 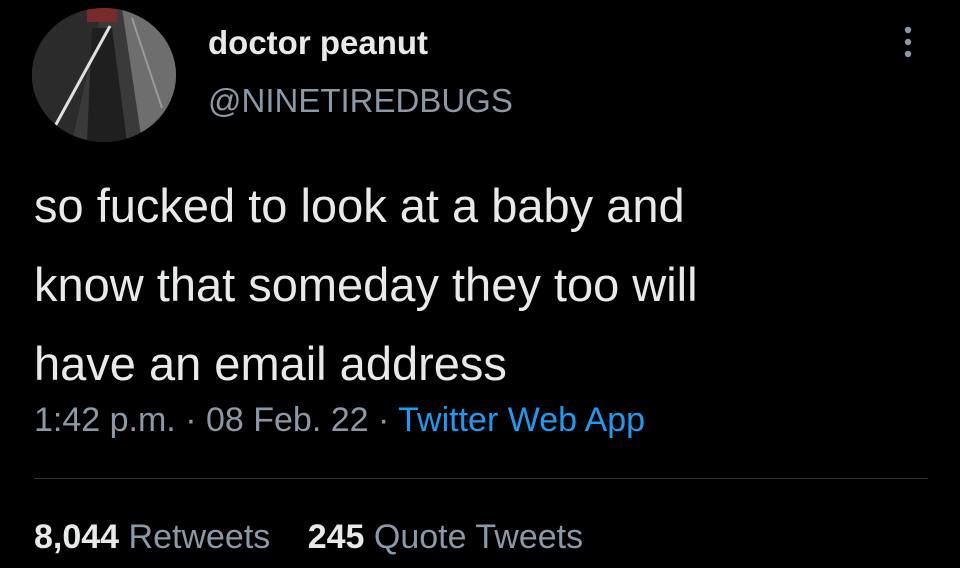 I want to click on more-vertical-icon, so click(x=908, y=42).